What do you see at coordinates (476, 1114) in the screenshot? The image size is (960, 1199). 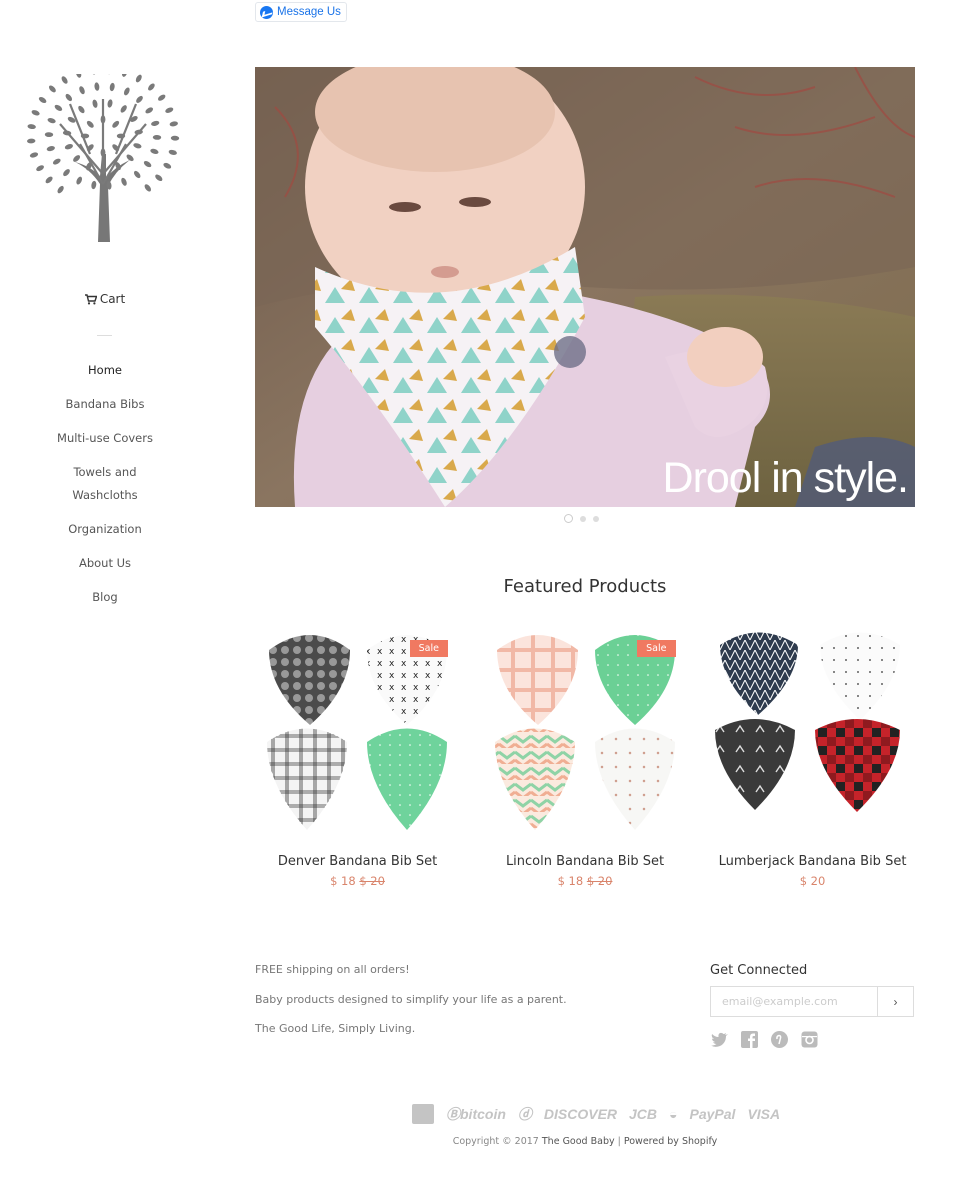 I see `bitcoin-icon: Ⓑbitcoin` at bounding box center [476, 1114].